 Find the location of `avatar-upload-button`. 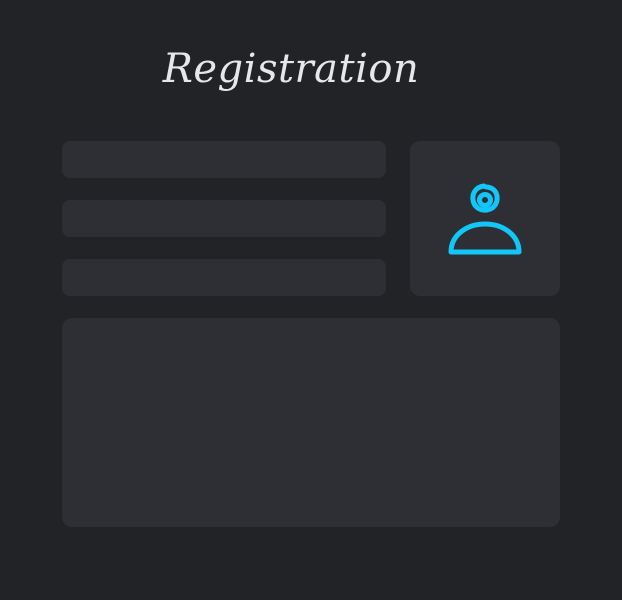

avatar-upload-button is located at coordinates (485, 218).